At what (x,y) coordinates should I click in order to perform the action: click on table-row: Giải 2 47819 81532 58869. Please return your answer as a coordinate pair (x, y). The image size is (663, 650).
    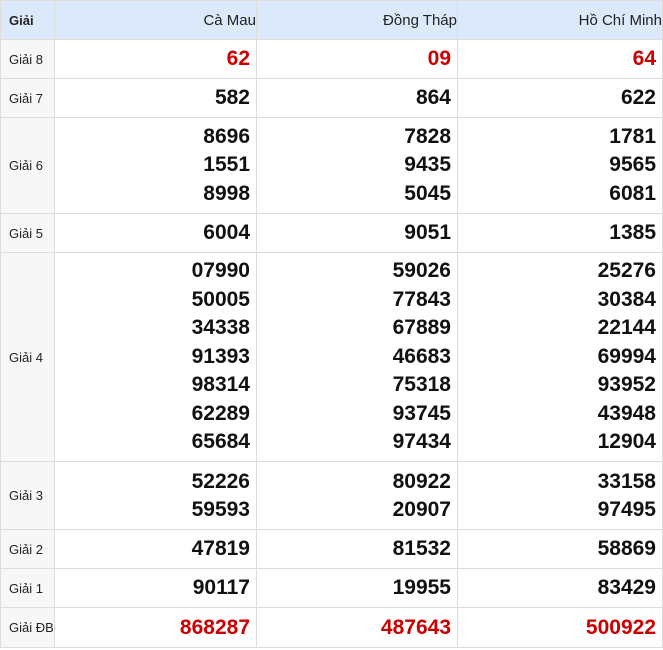
    Looking at the image, I should click on (331, 549).